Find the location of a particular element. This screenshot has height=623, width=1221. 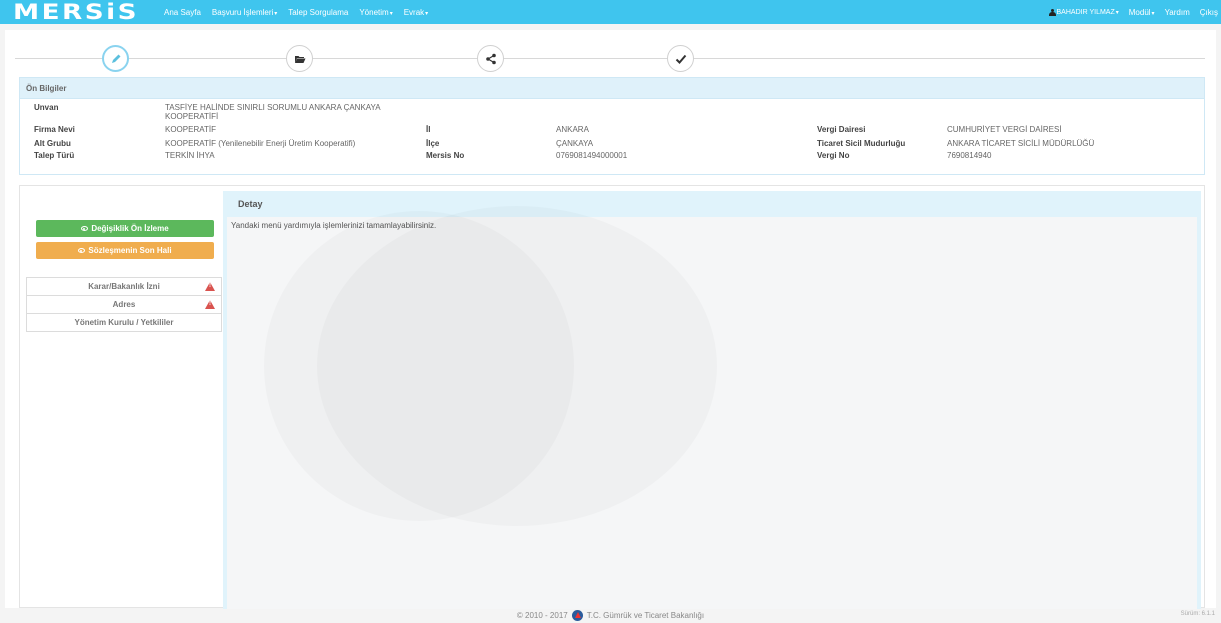

unvan-value-line2: KOOPERATİFİ is located at coordinates (192, 116).